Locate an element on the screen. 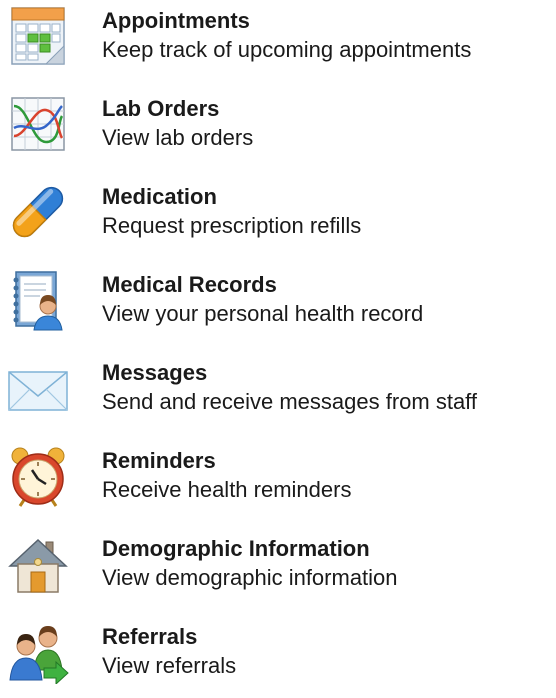 The width and height of the screenshot is (556, 698). menu-item-description: Keep track of upcoming appointments is located at coordinates (287, 49).